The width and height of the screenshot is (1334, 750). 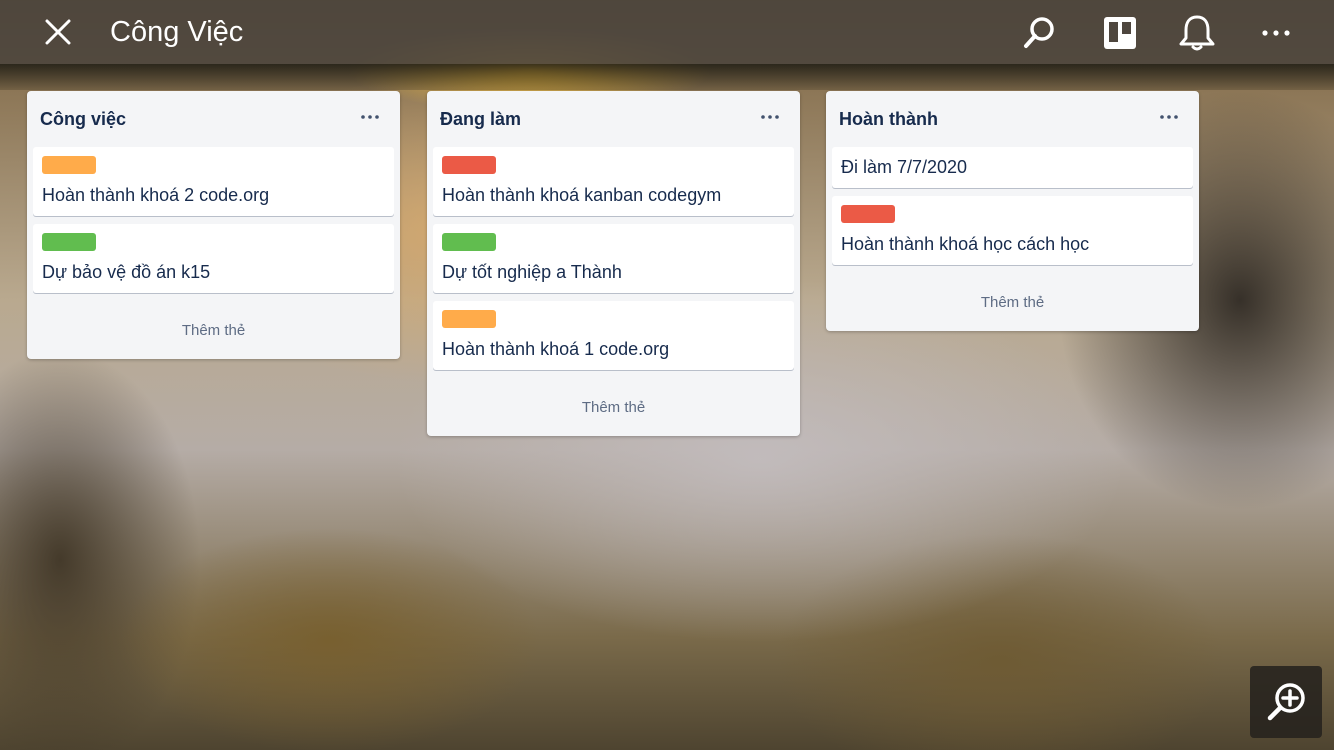 I want to click on list-header: Hoàn thành, so click(x=1012, y=119).